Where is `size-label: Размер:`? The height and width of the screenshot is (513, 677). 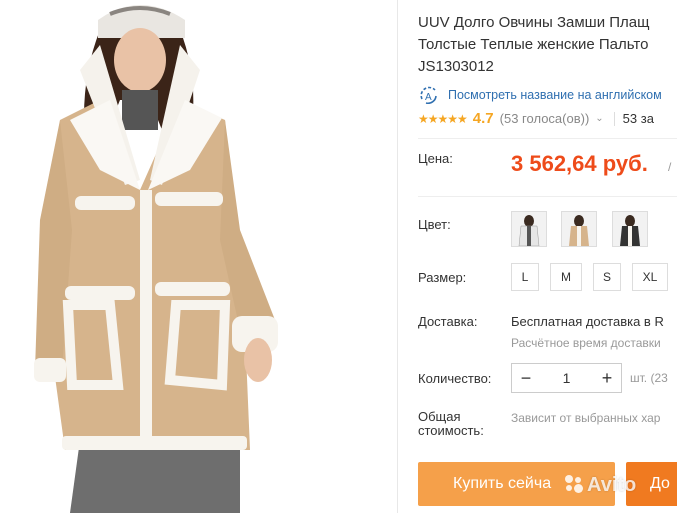 size-label: Размер: is located at coordinates (442, 277).